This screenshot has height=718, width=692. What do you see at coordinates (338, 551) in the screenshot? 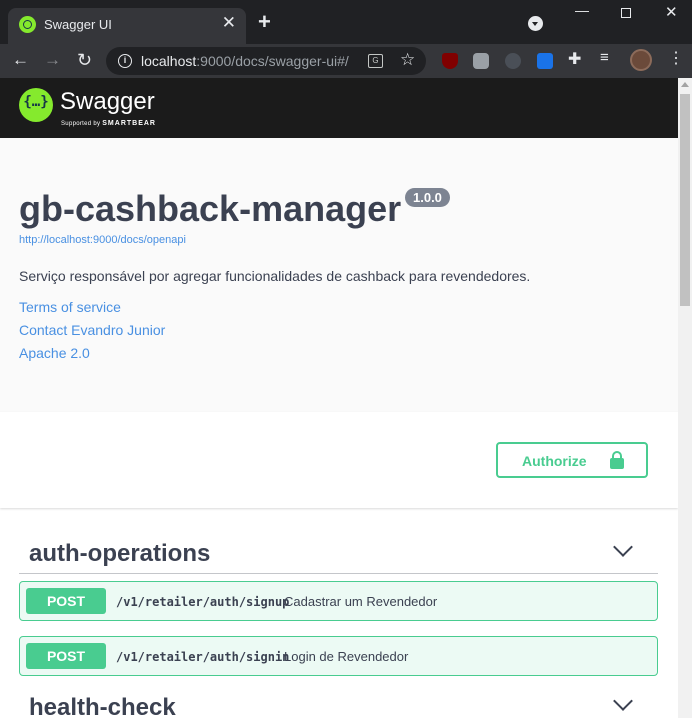
I see `tag-header: auth-operations` at bounding box center [338, 551].